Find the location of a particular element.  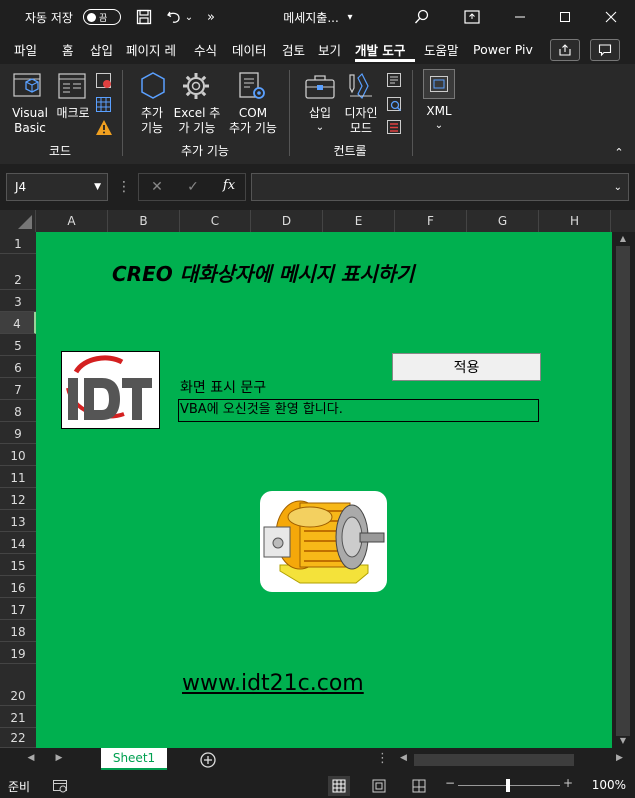

row-header: 21 is located at coordinates (18, 717).